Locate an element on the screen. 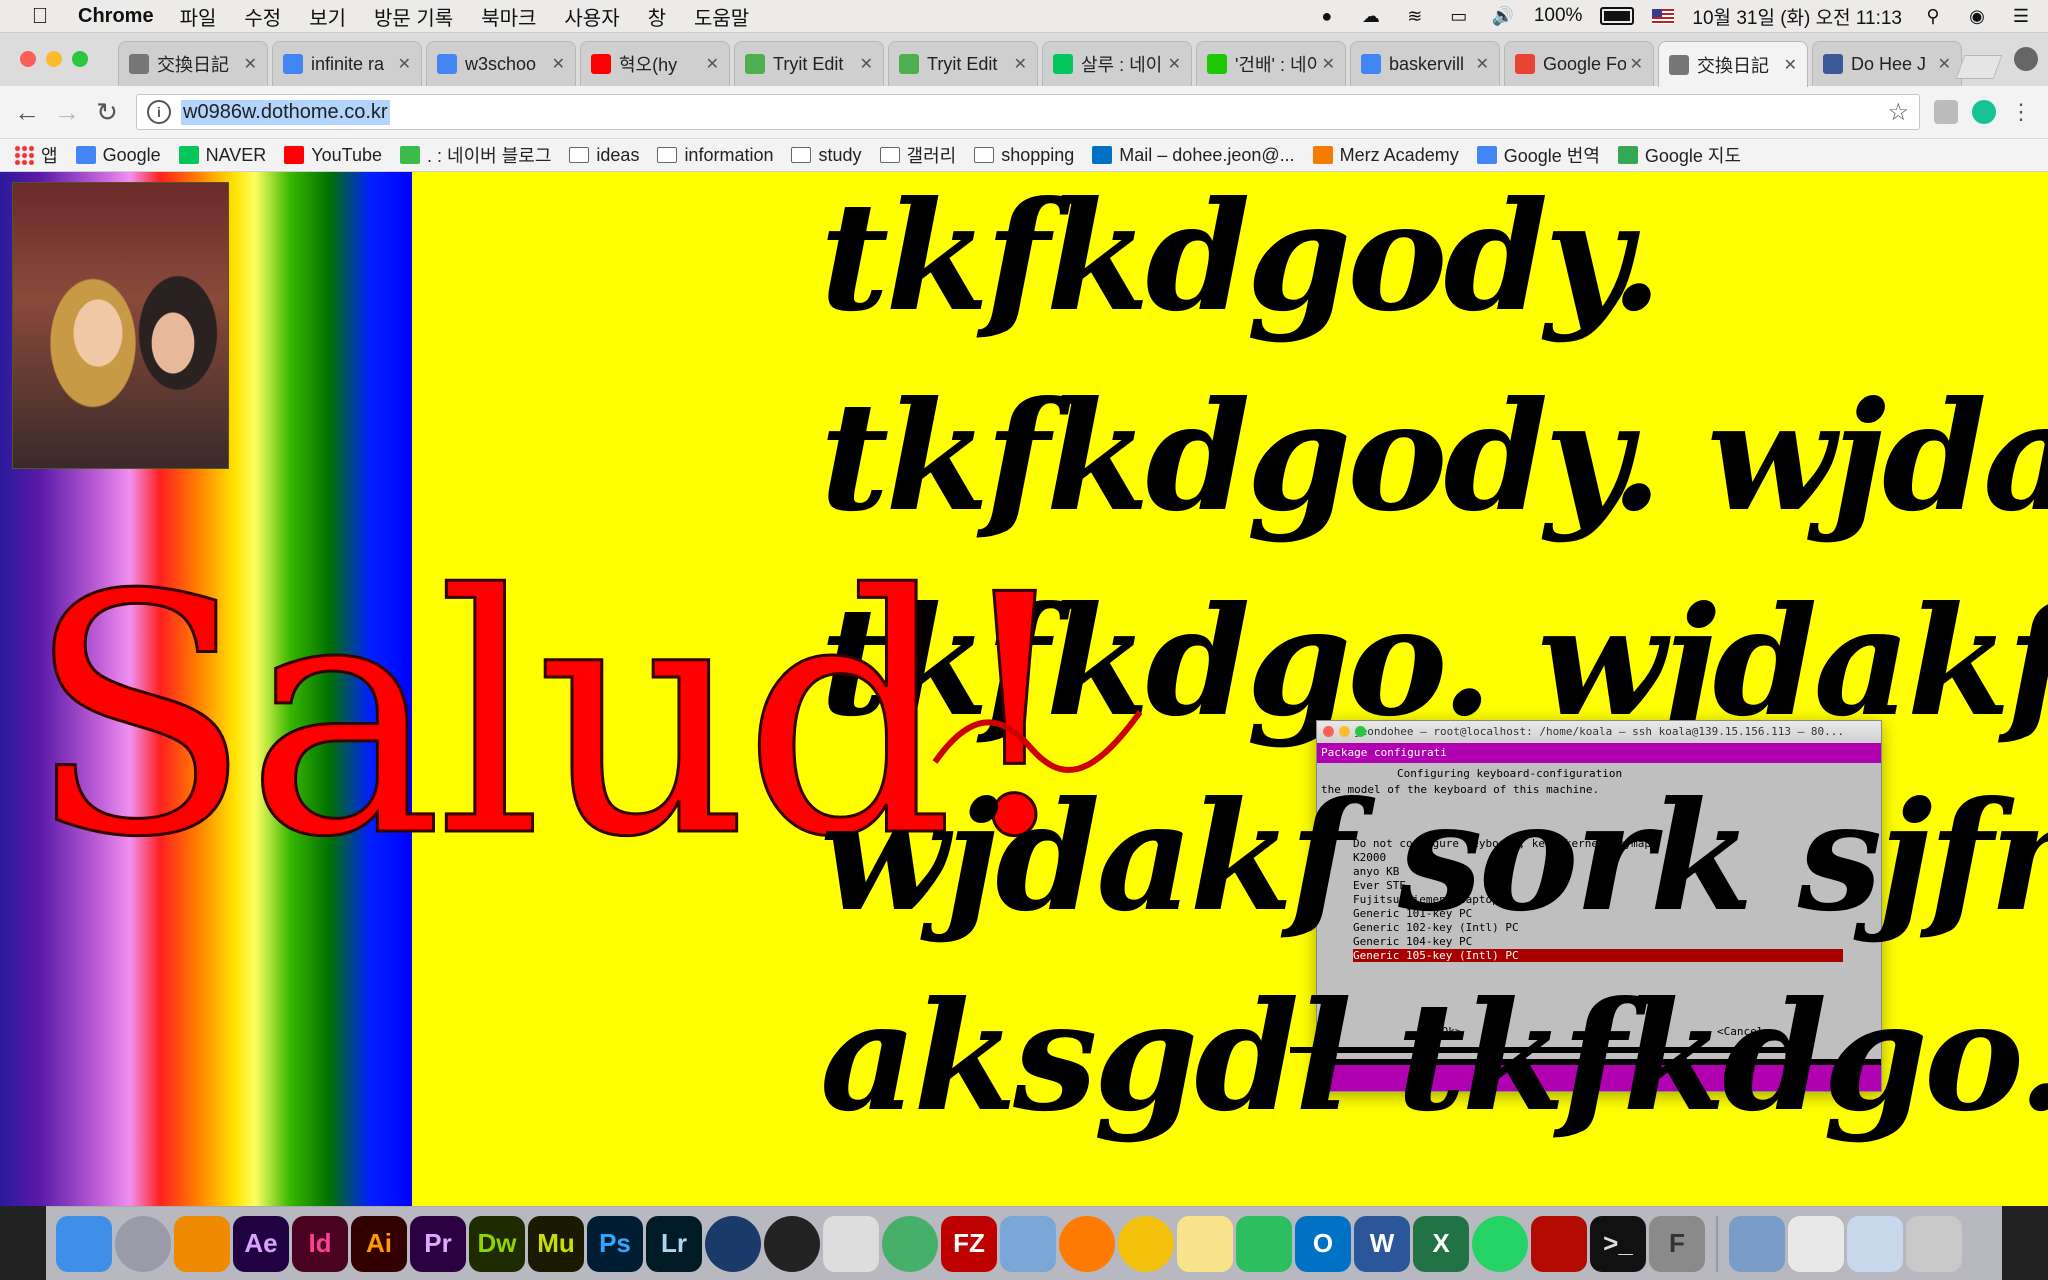  illustrator-icon: Ai is located at coordinates (379, 1243).